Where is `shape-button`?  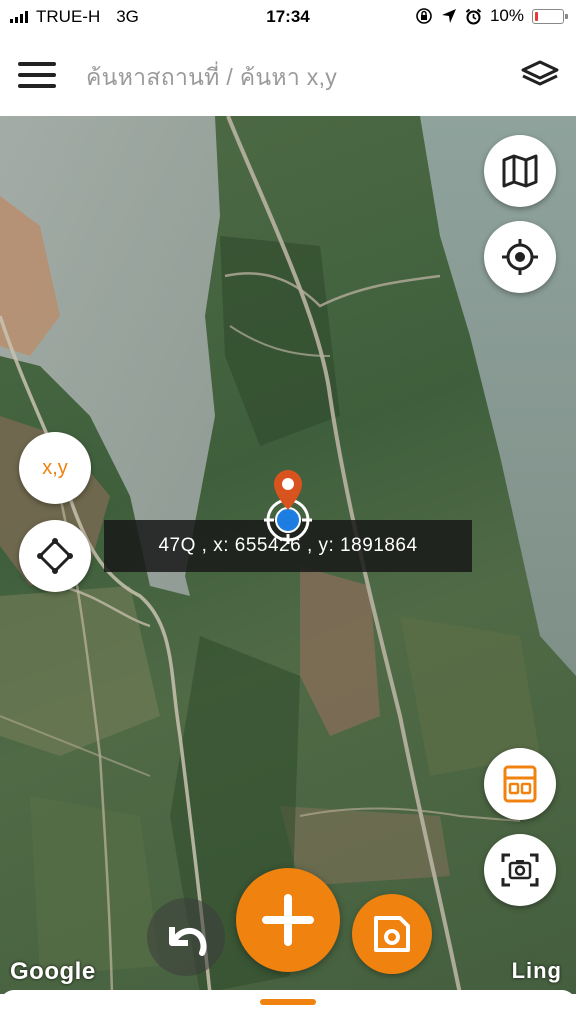
shape-button is located at coordinates (55, 556).